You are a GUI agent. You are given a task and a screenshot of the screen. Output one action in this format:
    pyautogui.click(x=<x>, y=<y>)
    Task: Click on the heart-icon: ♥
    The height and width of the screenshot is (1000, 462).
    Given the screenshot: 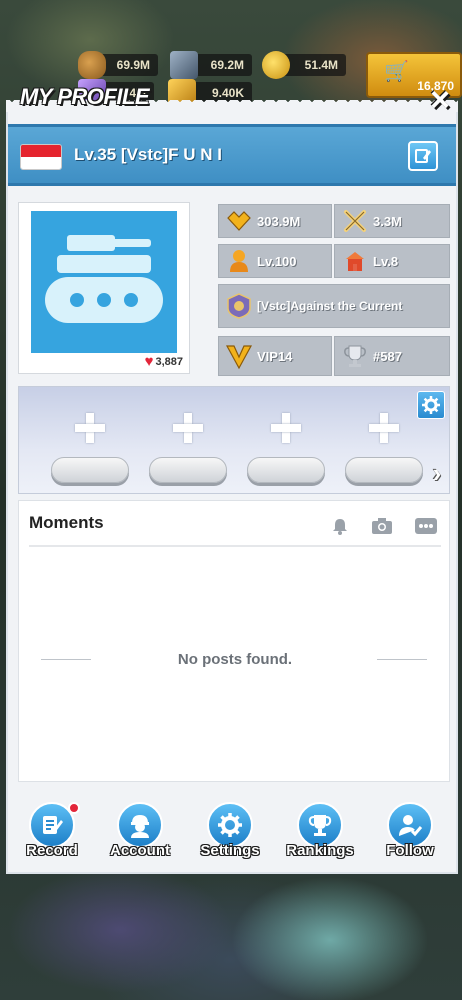 What is the action you would take?
    pyautogui.click(x=149, y=361)
    